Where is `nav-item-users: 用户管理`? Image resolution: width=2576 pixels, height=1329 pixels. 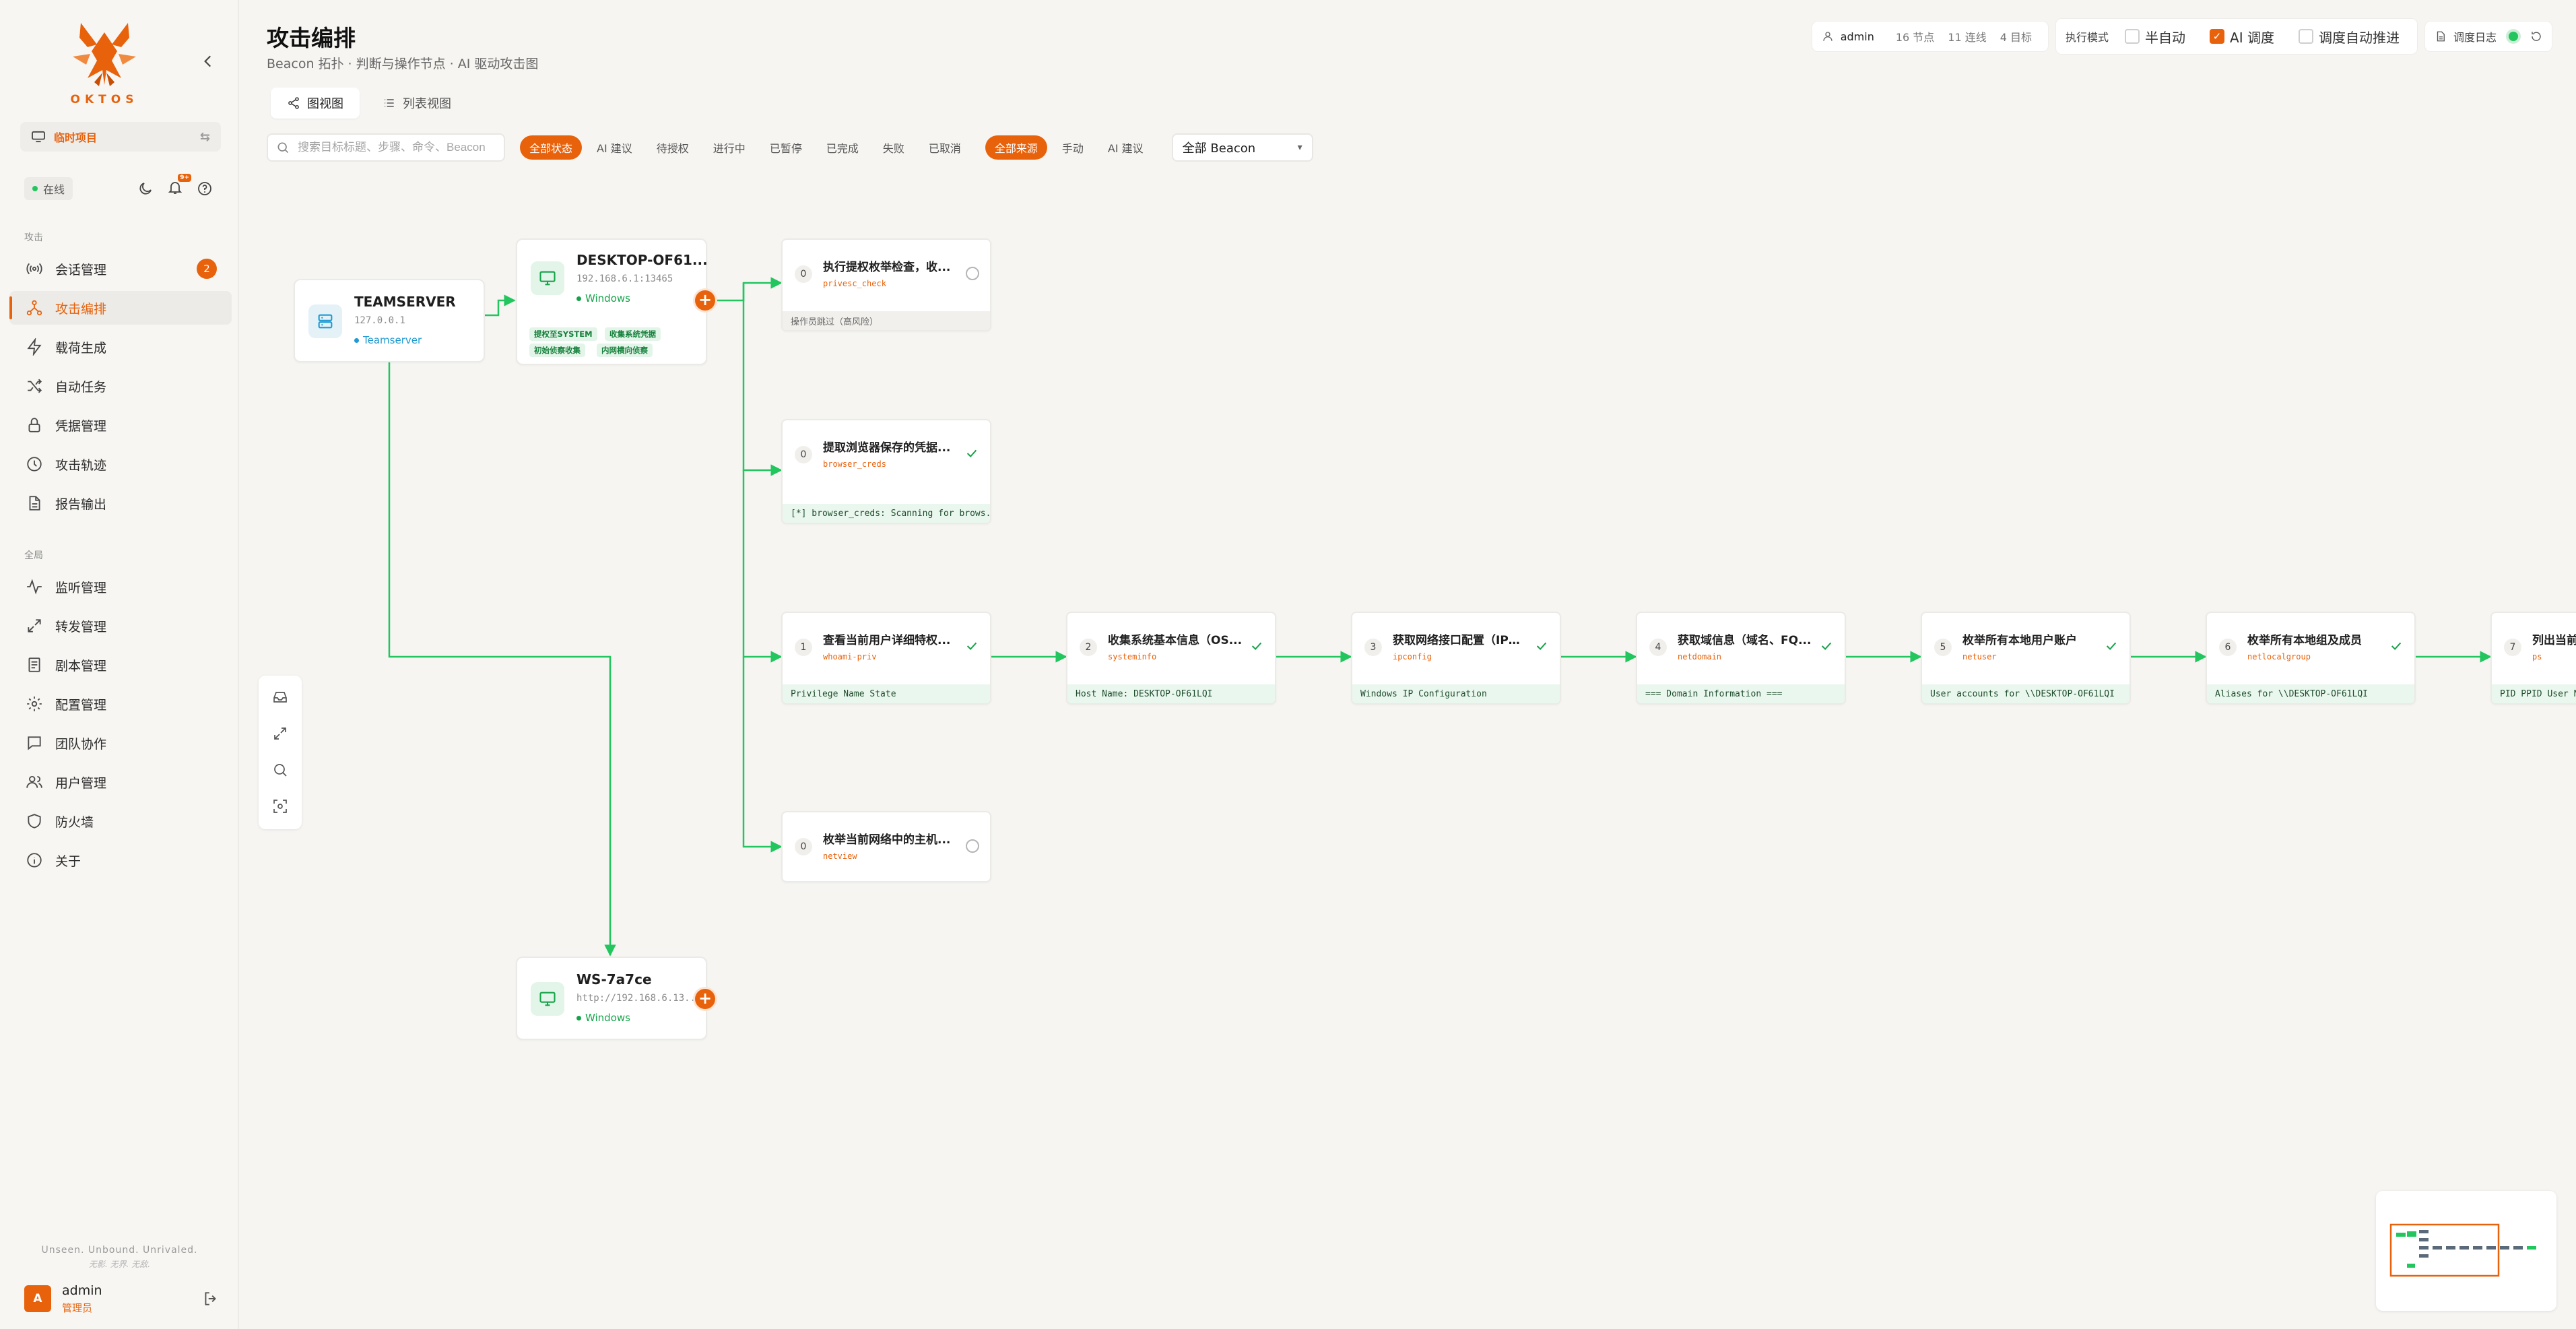 nav-item-users: 用户管理 is located at coordinates (120, 782).